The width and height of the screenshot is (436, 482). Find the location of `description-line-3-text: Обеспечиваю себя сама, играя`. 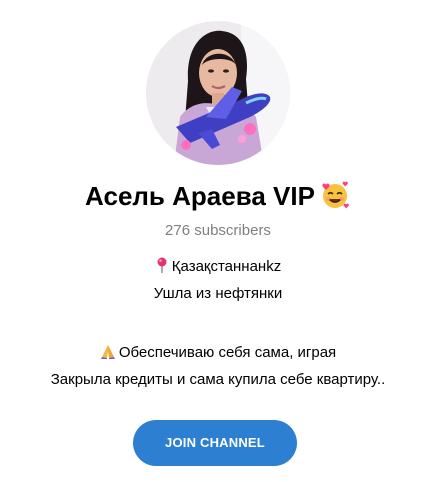

description-line-3-text: Обеспечиваю себя сама, играя is located at coordinates (227, 352).